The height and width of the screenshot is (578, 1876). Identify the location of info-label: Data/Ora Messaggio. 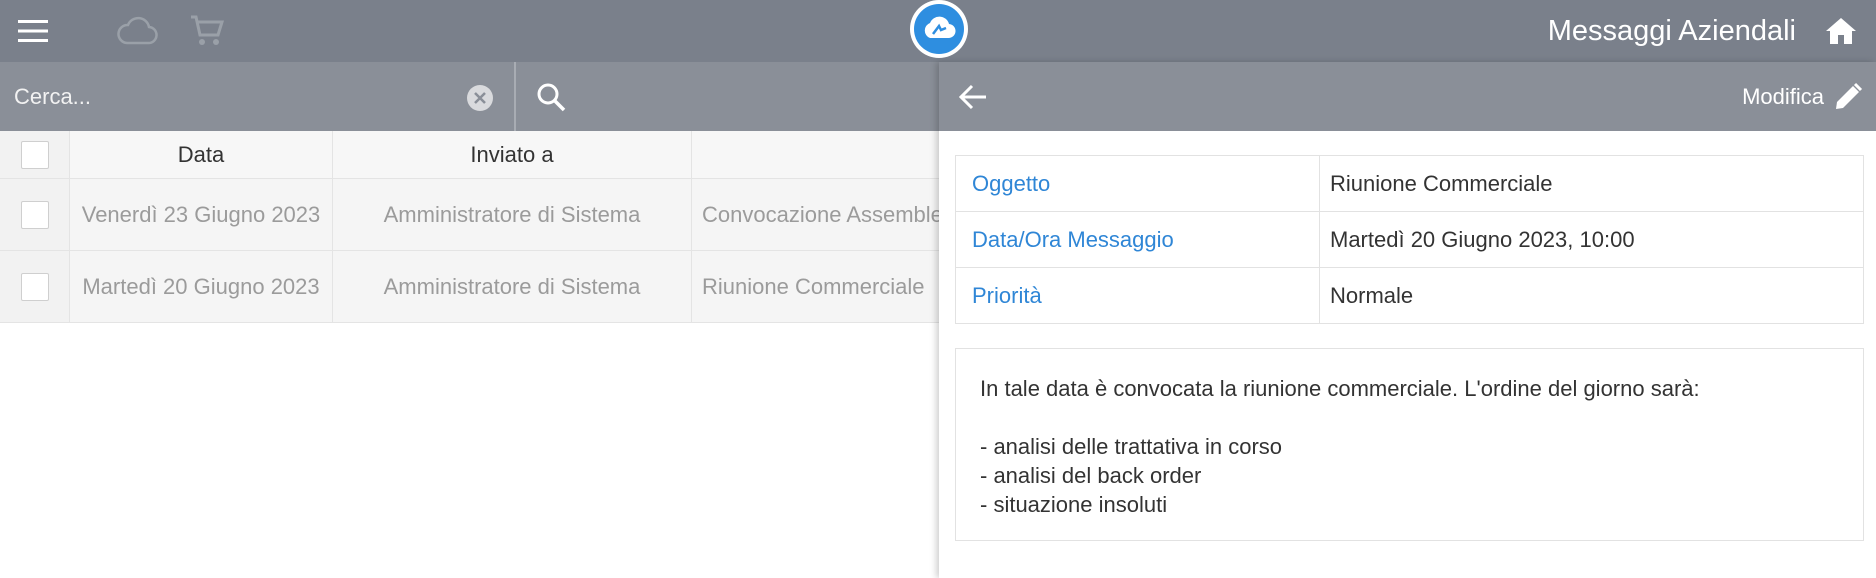
(1138, 239).